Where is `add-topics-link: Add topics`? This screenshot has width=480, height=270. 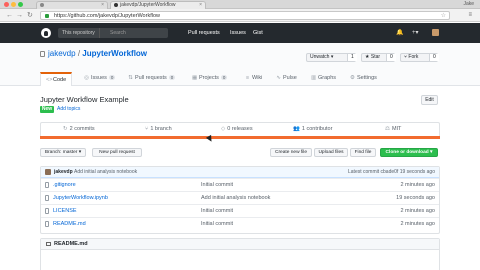 add-topics-link: Add topics is located at coordinates (68, 109).